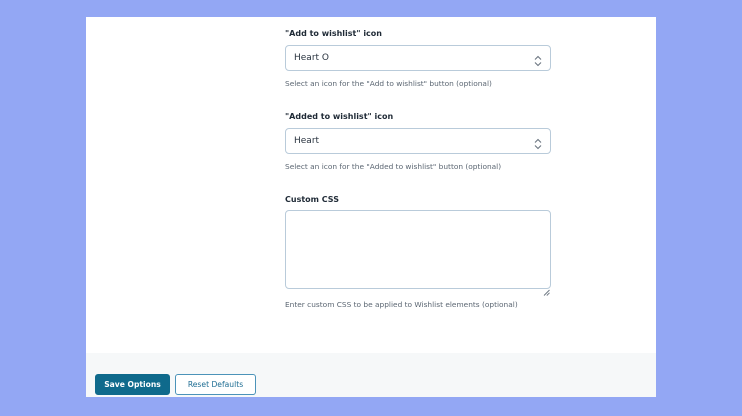 The image size is (742, 416). Describe the element at coordinates (312, 199) in the screenshot. I see `custom-css-label: Custom CSS` at that location.